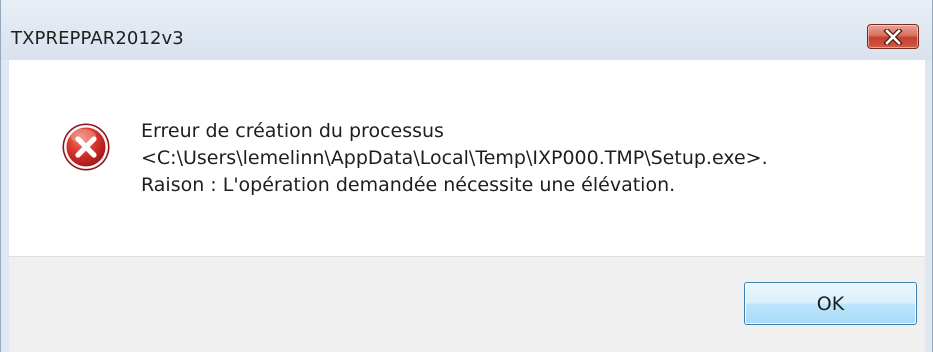 This screenshot has height=352, width=933. What do you see at coordinates (86, 147) in the screenshot?
I see `error-icon` at bounding box center [86, 147].